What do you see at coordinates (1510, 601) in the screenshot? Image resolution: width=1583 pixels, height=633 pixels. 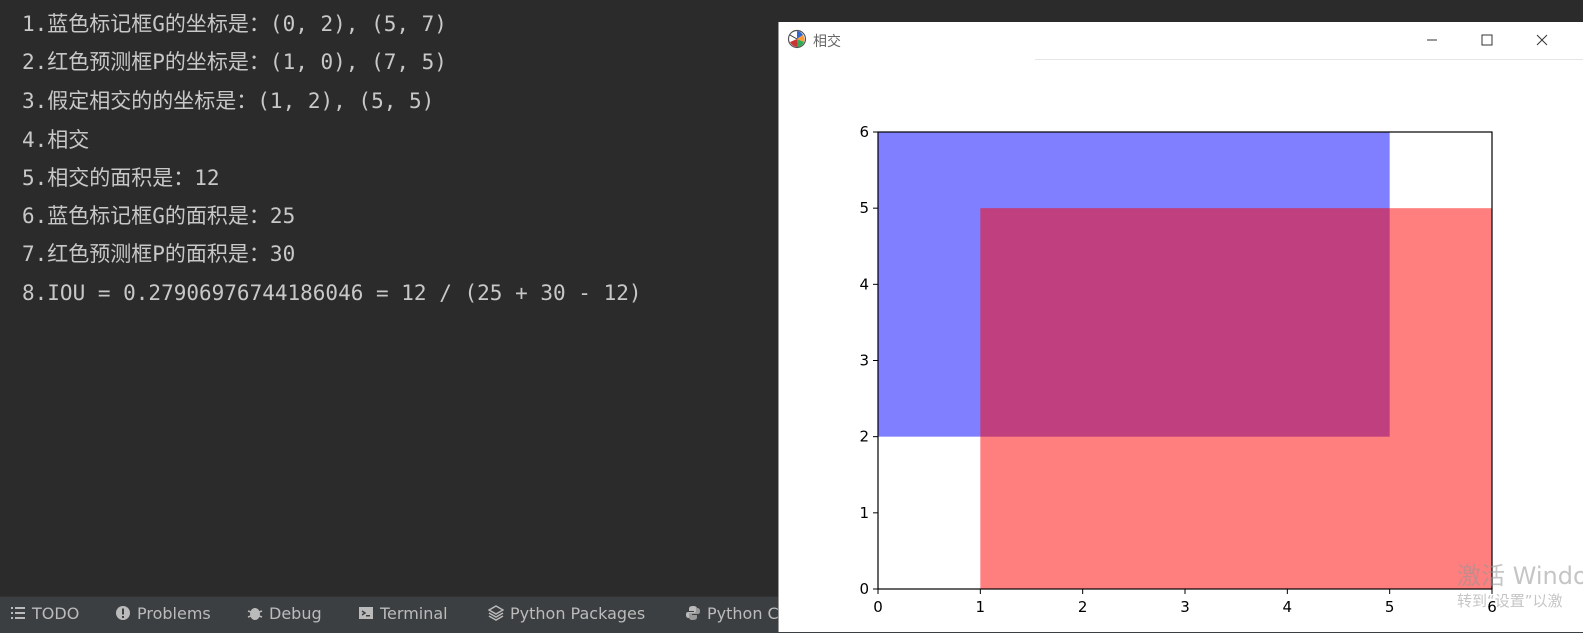 I see `activation-watermark-line2: 转到“设置”以激` at bounding box center [1510, 601].